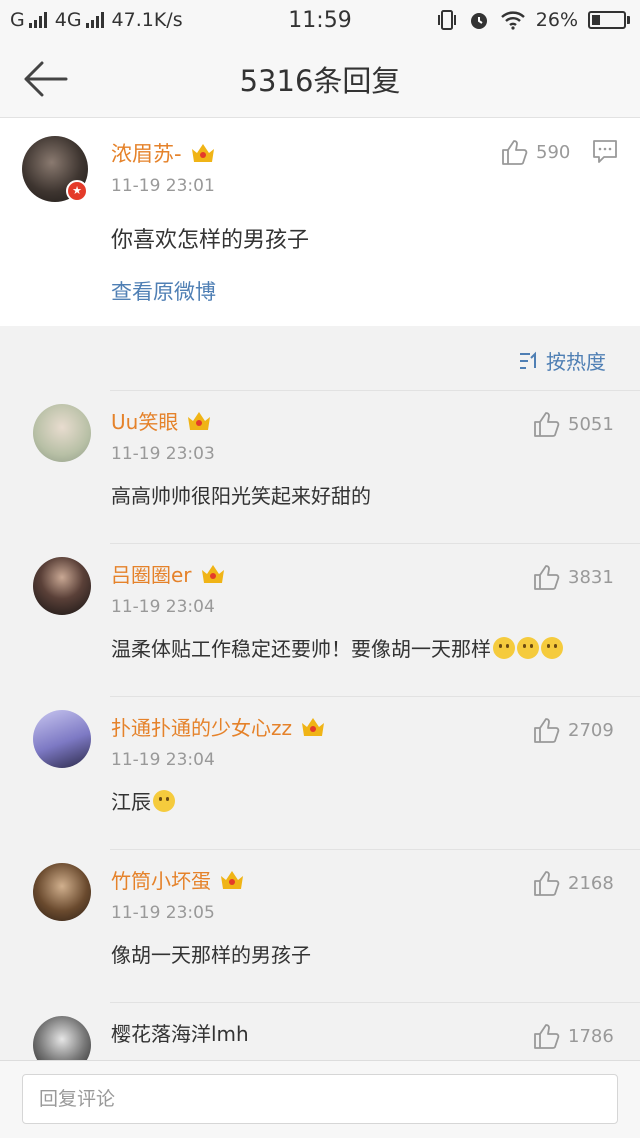 The image size is (640, 1138). Describe the element at coordinates (210, 240) in the screenshot. I see `comment-content: 你喜欢怎样的男孩子` at that location.